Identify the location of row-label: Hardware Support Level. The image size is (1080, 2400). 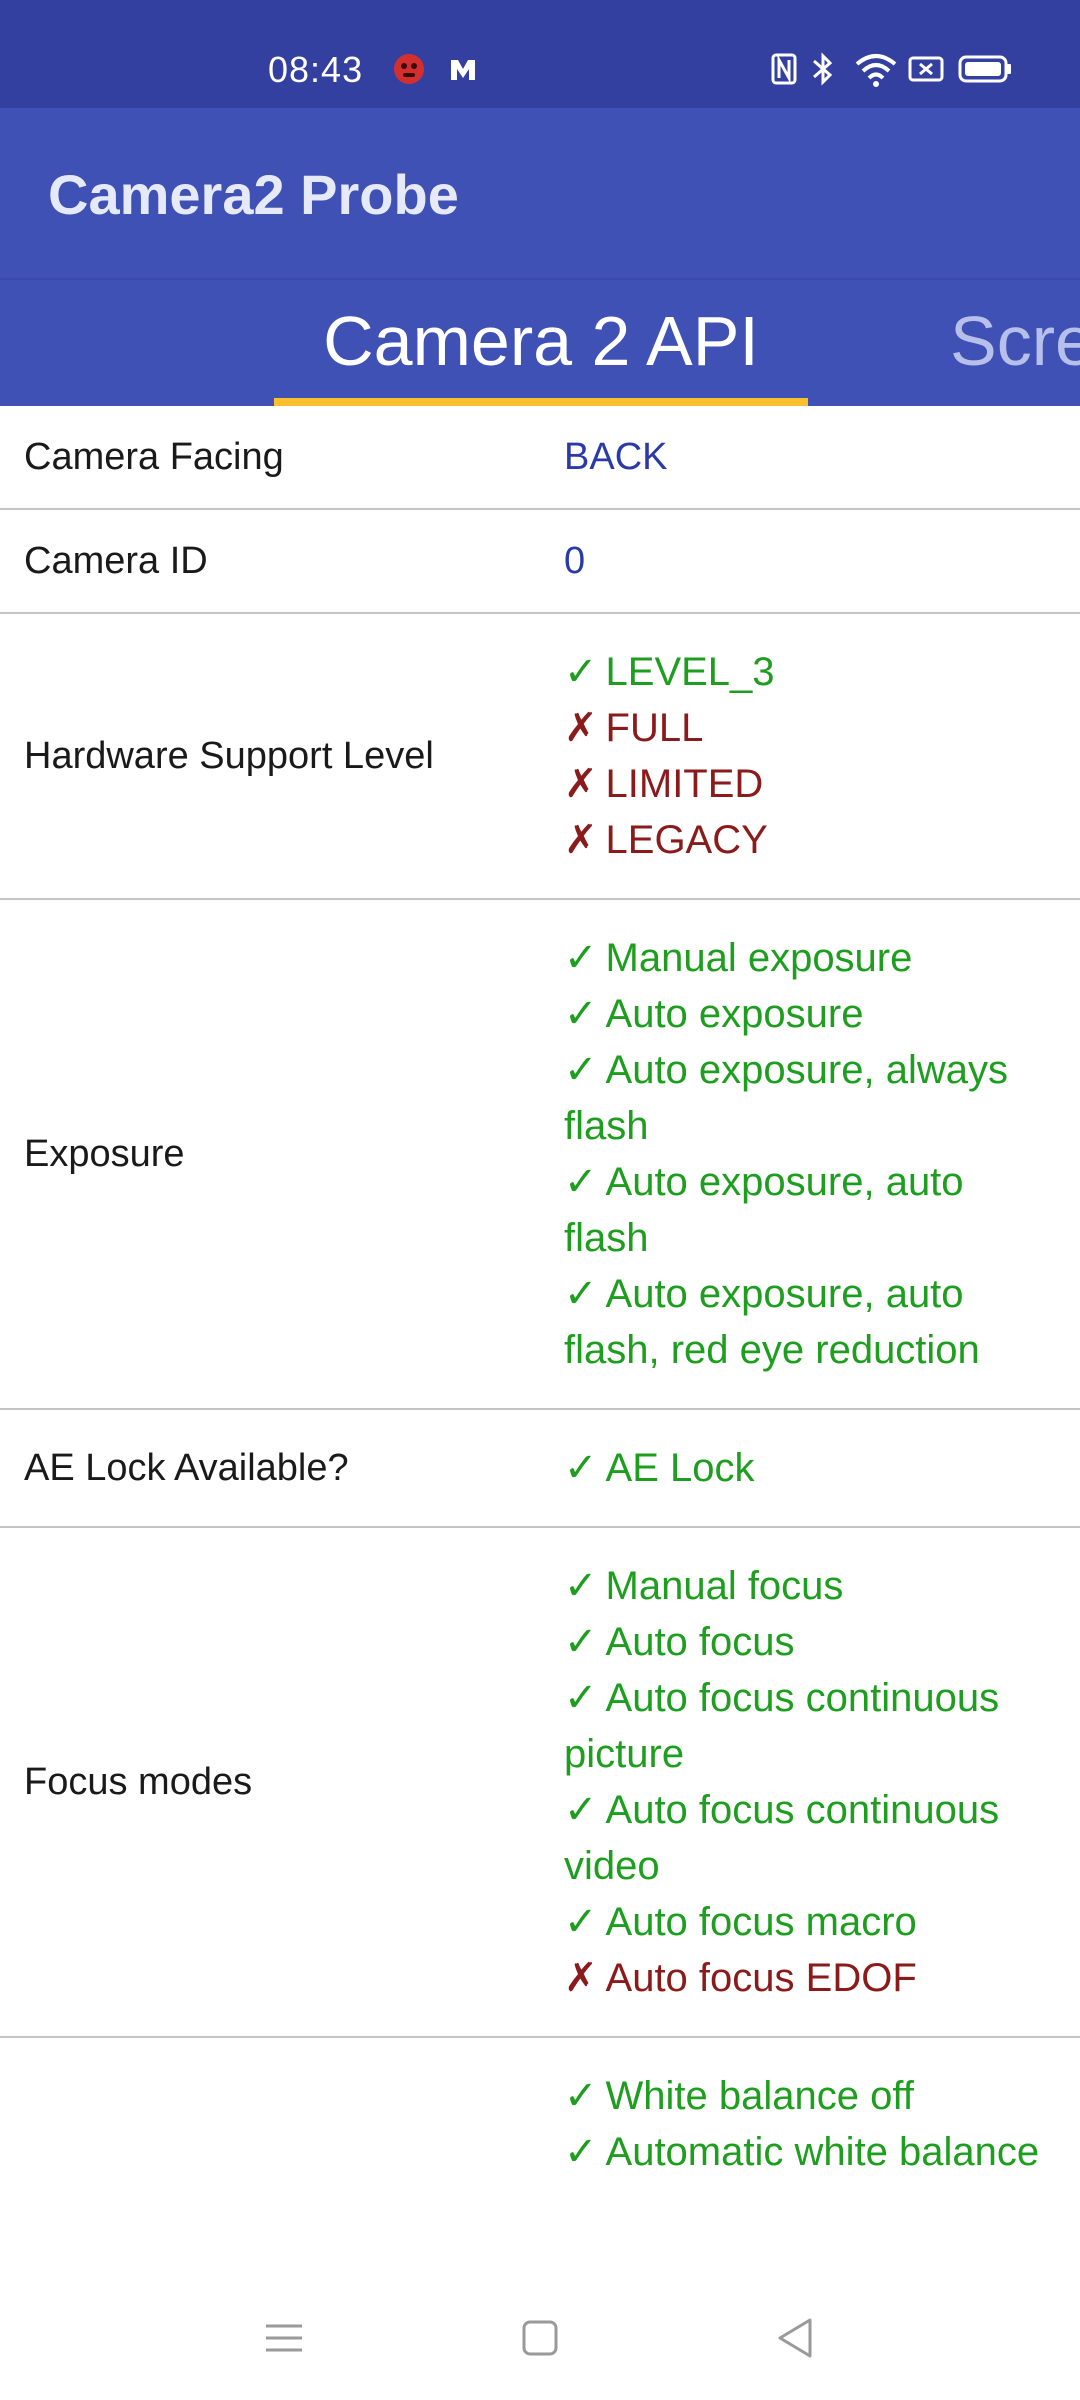
(229, 756).